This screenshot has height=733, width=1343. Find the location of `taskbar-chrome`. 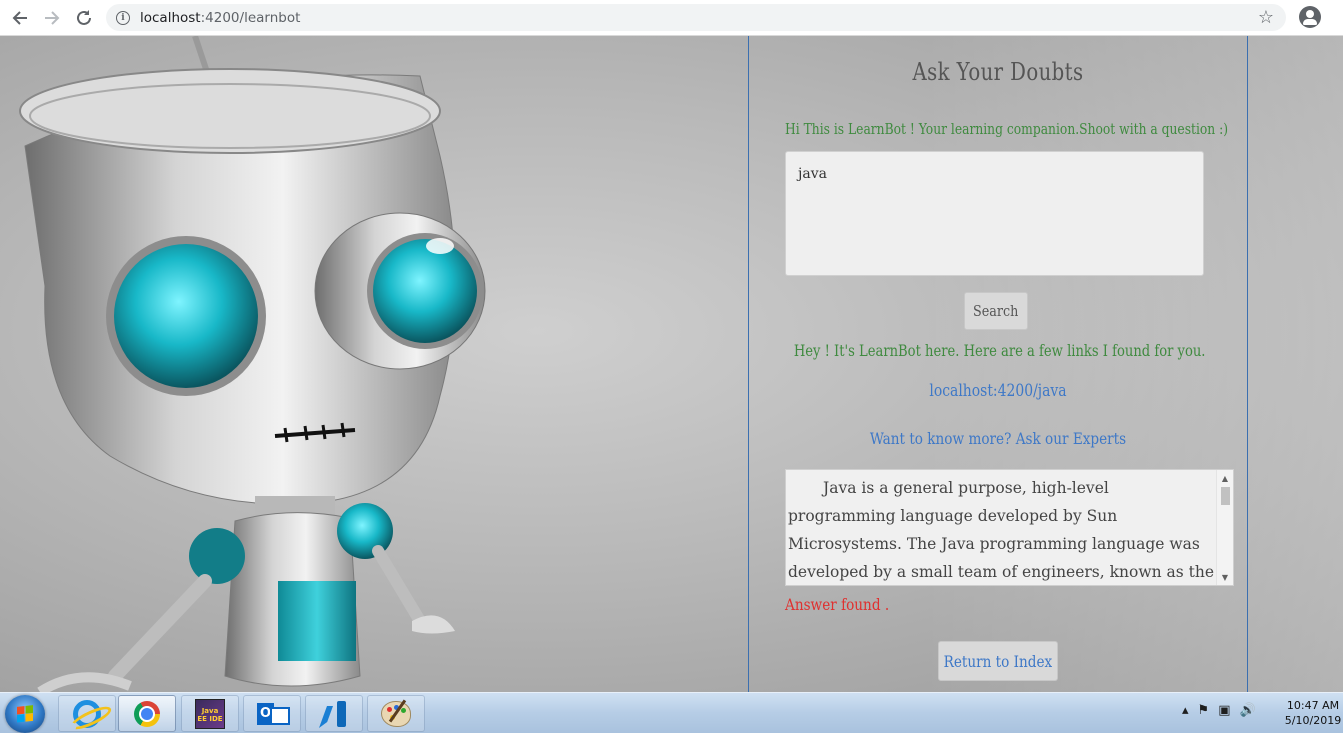

taskbar-chrome is located at coordinates (147, 713).